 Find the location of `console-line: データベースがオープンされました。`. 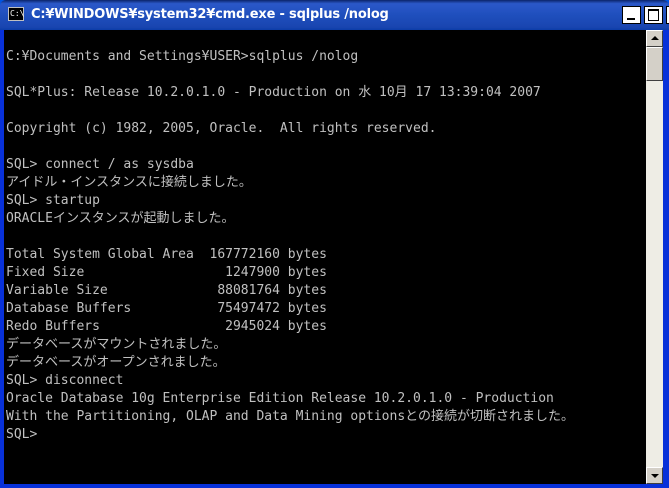

console-line: データベースがオープンされました。 is located at coordinates (116, 362).